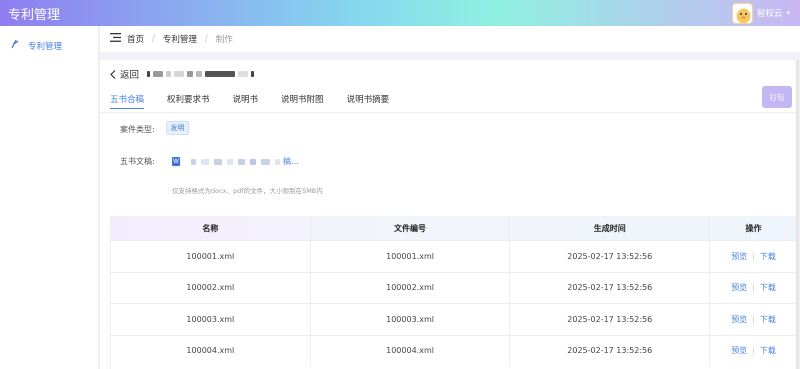 The height and width of the screenshot is (369, 800). What do you see at coordinates (176, 161) in the screenshot?
I see `word-file-icon: W` at bounding box center [176, 161].